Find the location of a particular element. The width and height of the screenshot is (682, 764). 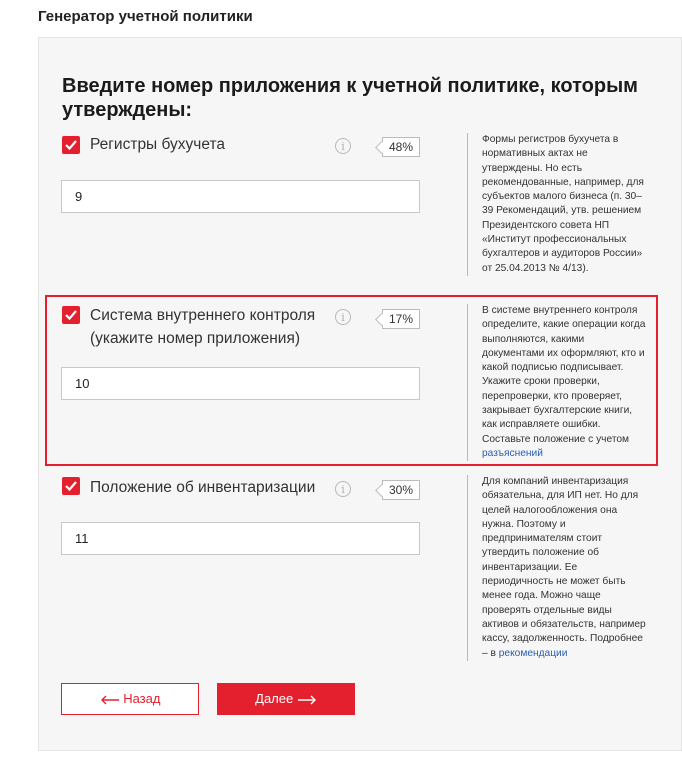

next-button-label: Далее is located at coordinates (274, 698).